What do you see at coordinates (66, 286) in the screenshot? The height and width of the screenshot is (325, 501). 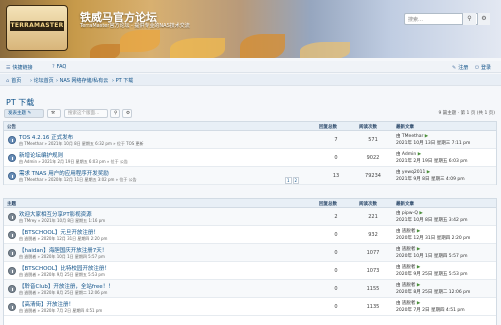 I see `topic-title-link: 【聆音Club】开放注册，全站free！！` at bounding box center [66, 286].